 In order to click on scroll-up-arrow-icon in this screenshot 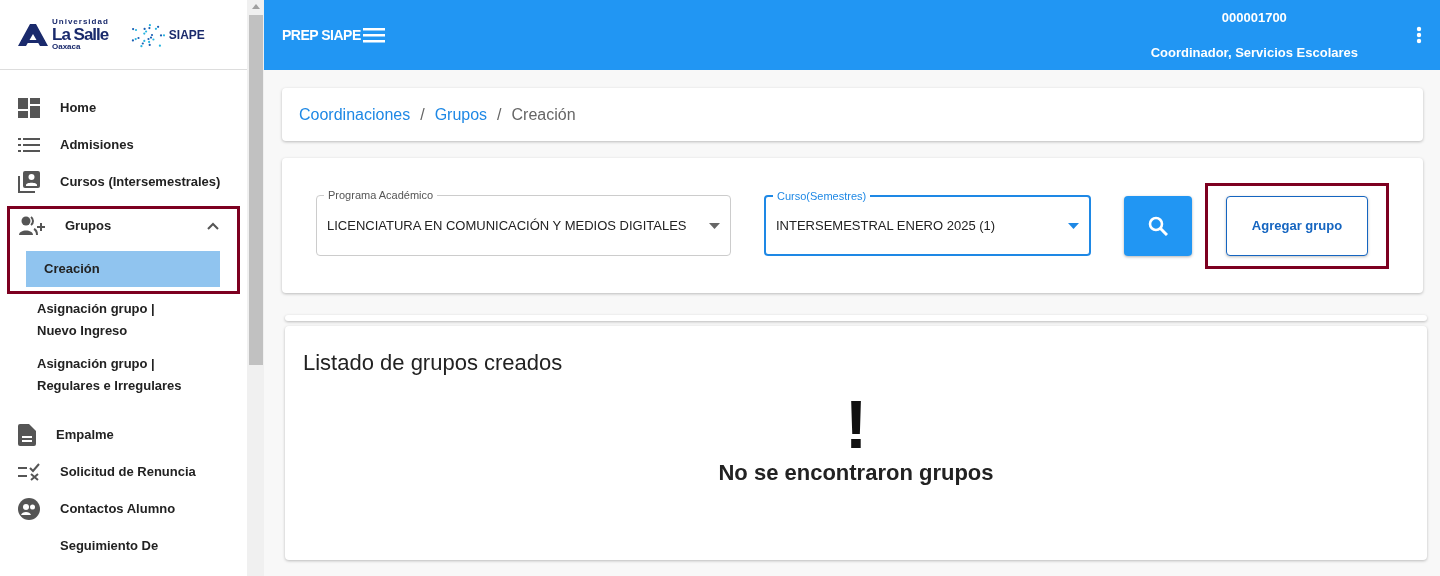, I will do `click(255, 6)`.